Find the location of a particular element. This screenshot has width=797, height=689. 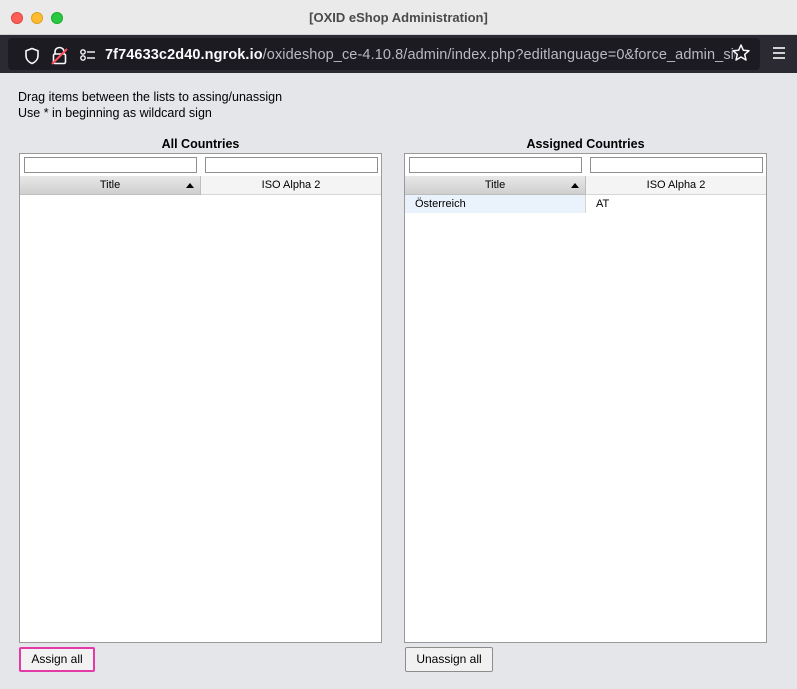

assigned-countries-title-filter is located at coordinates (495, 165).